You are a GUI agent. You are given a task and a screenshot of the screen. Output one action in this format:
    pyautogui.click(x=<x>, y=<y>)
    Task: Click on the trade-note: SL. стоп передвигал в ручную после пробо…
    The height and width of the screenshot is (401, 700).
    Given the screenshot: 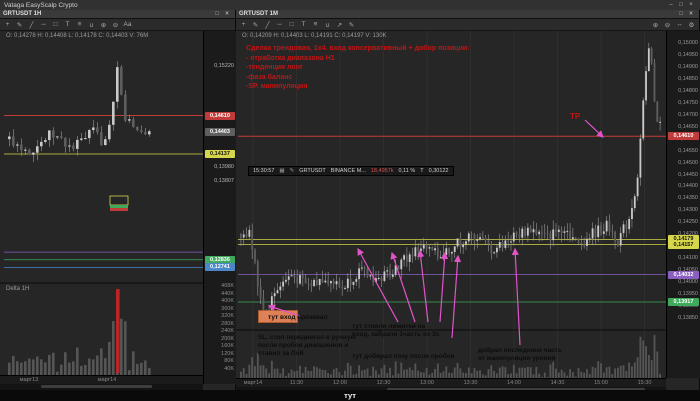 What is the action you would take?
    pyautogui.click(x=307, y=345)
    